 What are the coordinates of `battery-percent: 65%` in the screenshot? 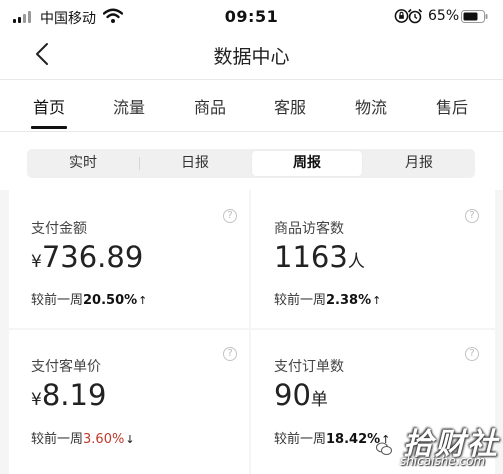 It's located at (444, 16).